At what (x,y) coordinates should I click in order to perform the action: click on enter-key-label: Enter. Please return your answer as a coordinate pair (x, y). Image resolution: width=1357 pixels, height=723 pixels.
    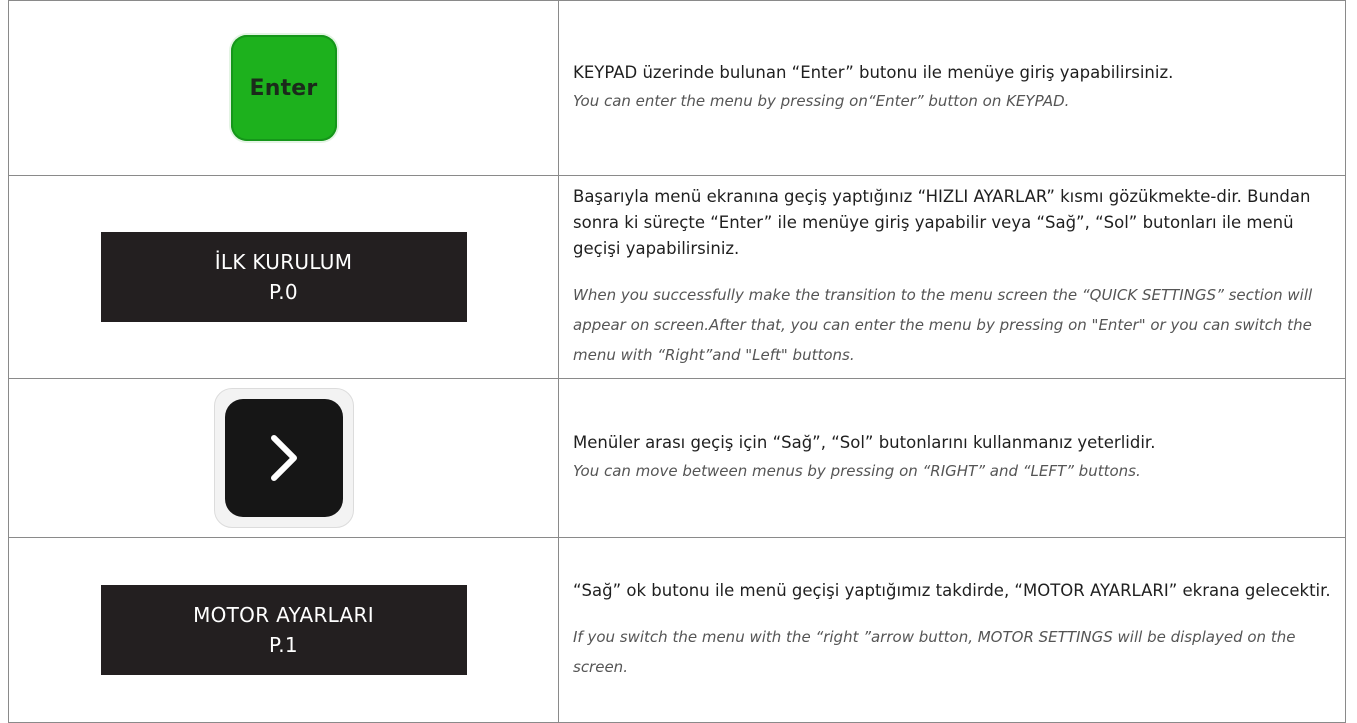
    Looking at the image, I should click on (283, 88).